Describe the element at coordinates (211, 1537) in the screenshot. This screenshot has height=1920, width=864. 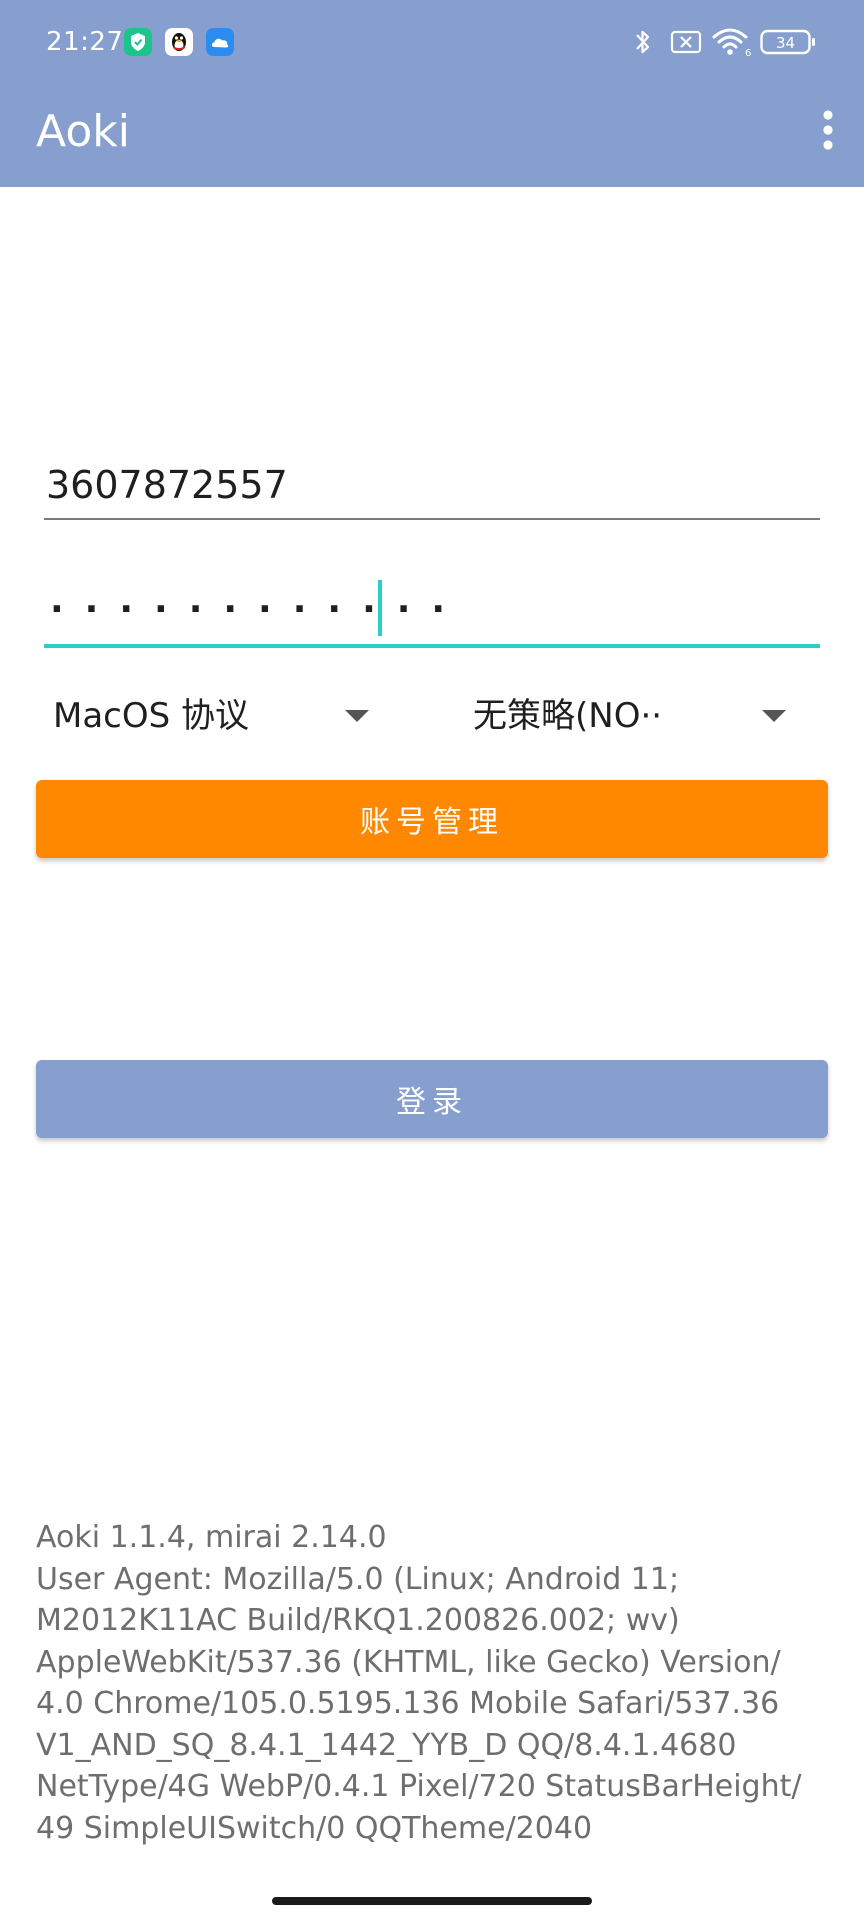
I see `info-line: Aoki 1.1.4, mirai 2.14.0` at that location.